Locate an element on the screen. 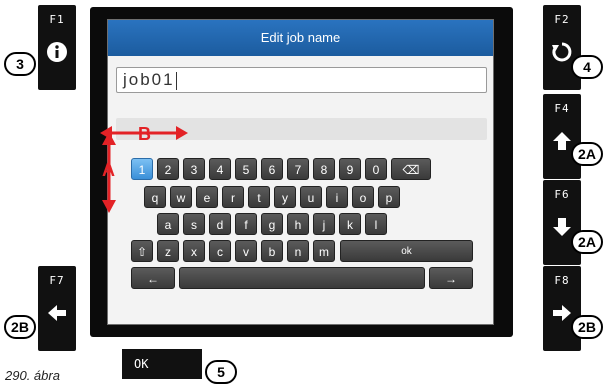  badge-2a-top: 2A is located at coordinates (587, 154).